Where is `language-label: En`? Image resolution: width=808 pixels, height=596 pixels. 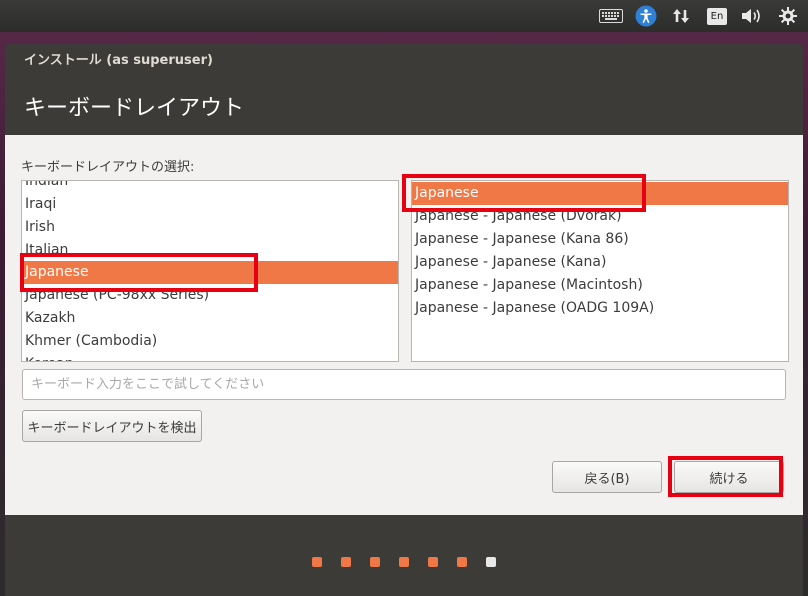
language-label: En is located at coordinates (717, 16).